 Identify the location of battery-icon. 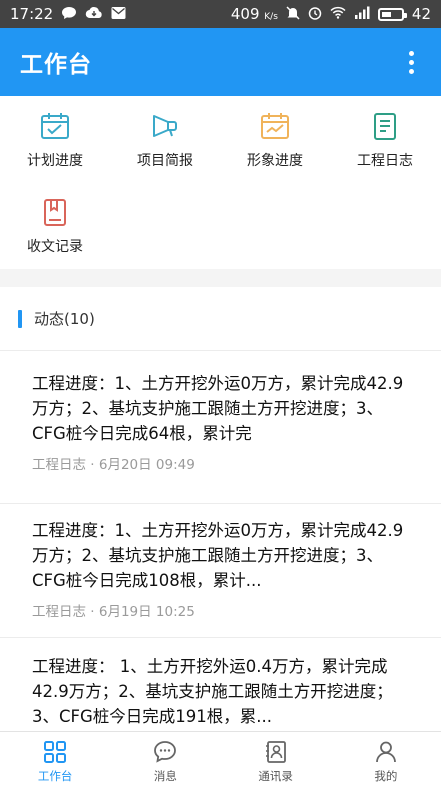
(392, 14).